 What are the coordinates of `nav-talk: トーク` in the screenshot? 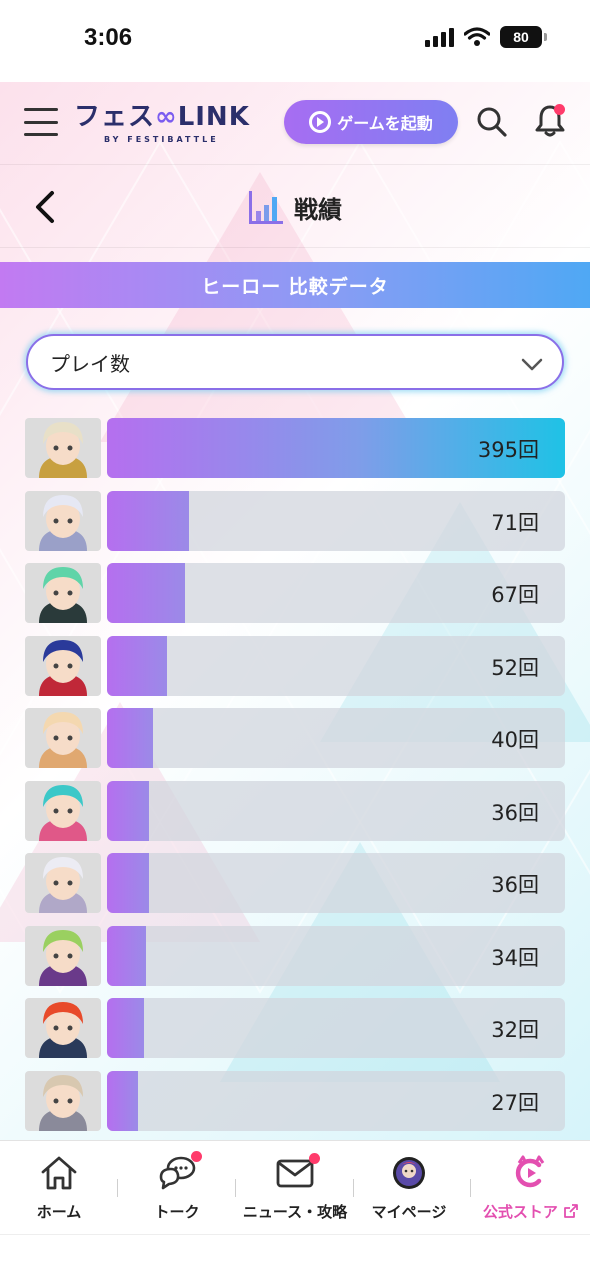 It's located at (177, 1189).